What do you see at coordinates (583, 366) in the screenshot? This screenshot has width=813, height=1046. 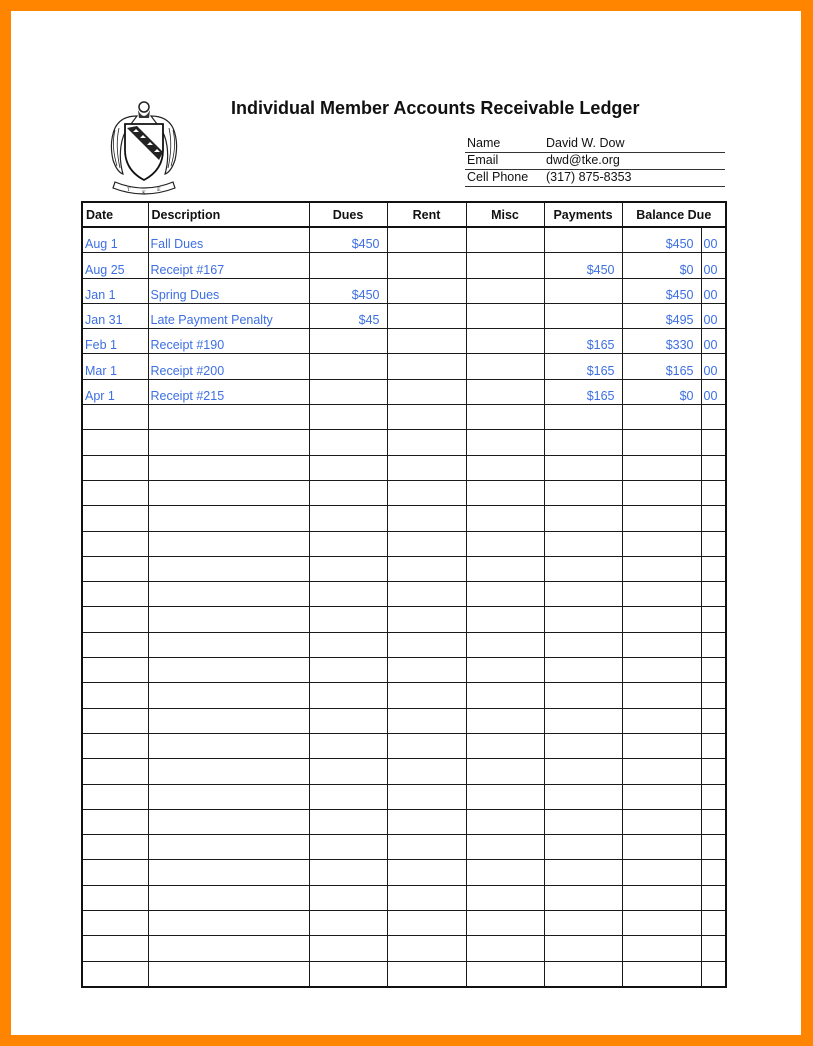 I see `payments-cell: $165` at bounding box center [583, 366].